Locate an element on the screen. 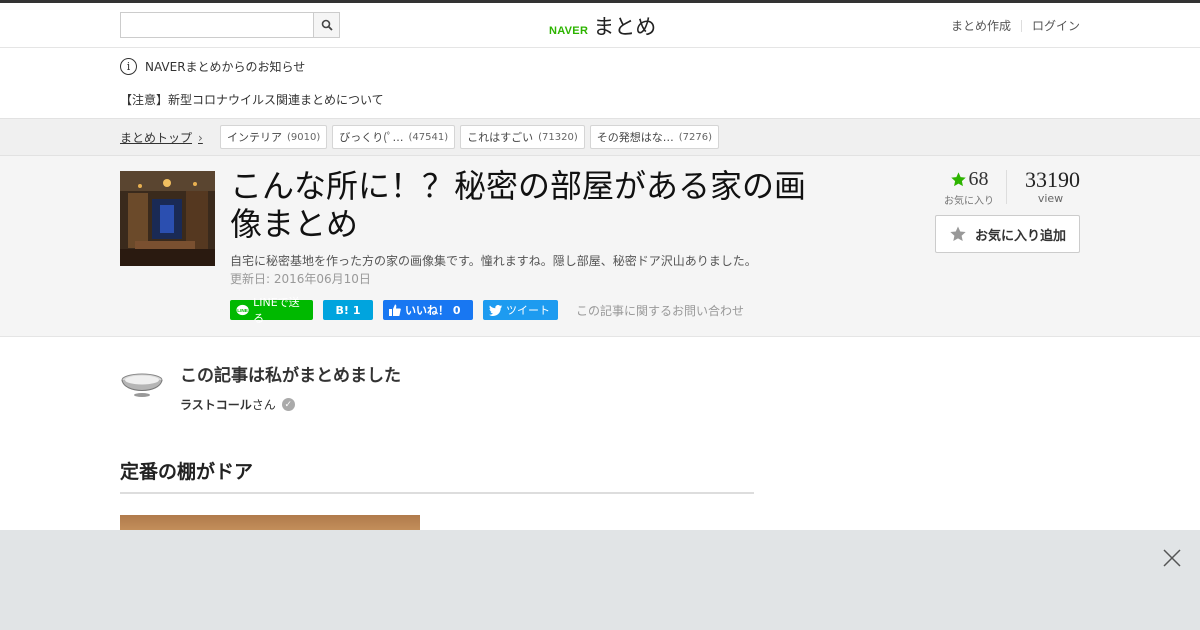  hatena-bookmark-button: B! 1 is located at coordinates (348, 310).